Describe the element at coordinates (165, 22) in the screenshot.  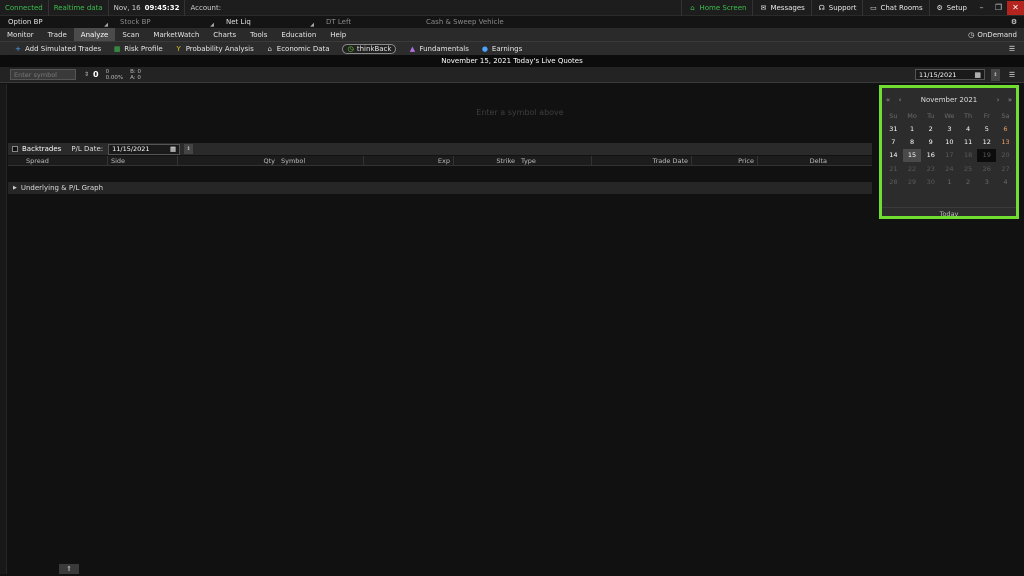
I see `stock-bp: Stock BP ◢` at that location.